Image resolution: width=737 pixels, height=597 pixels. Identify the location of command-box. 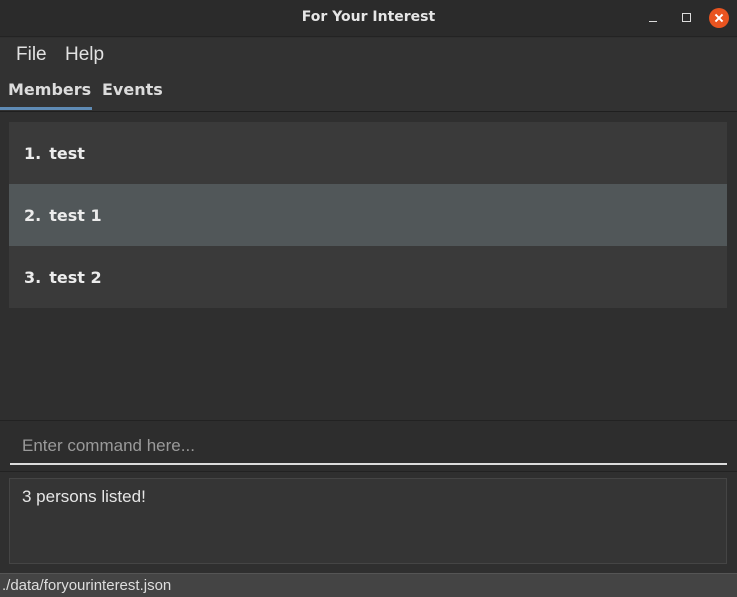
(368, 446).